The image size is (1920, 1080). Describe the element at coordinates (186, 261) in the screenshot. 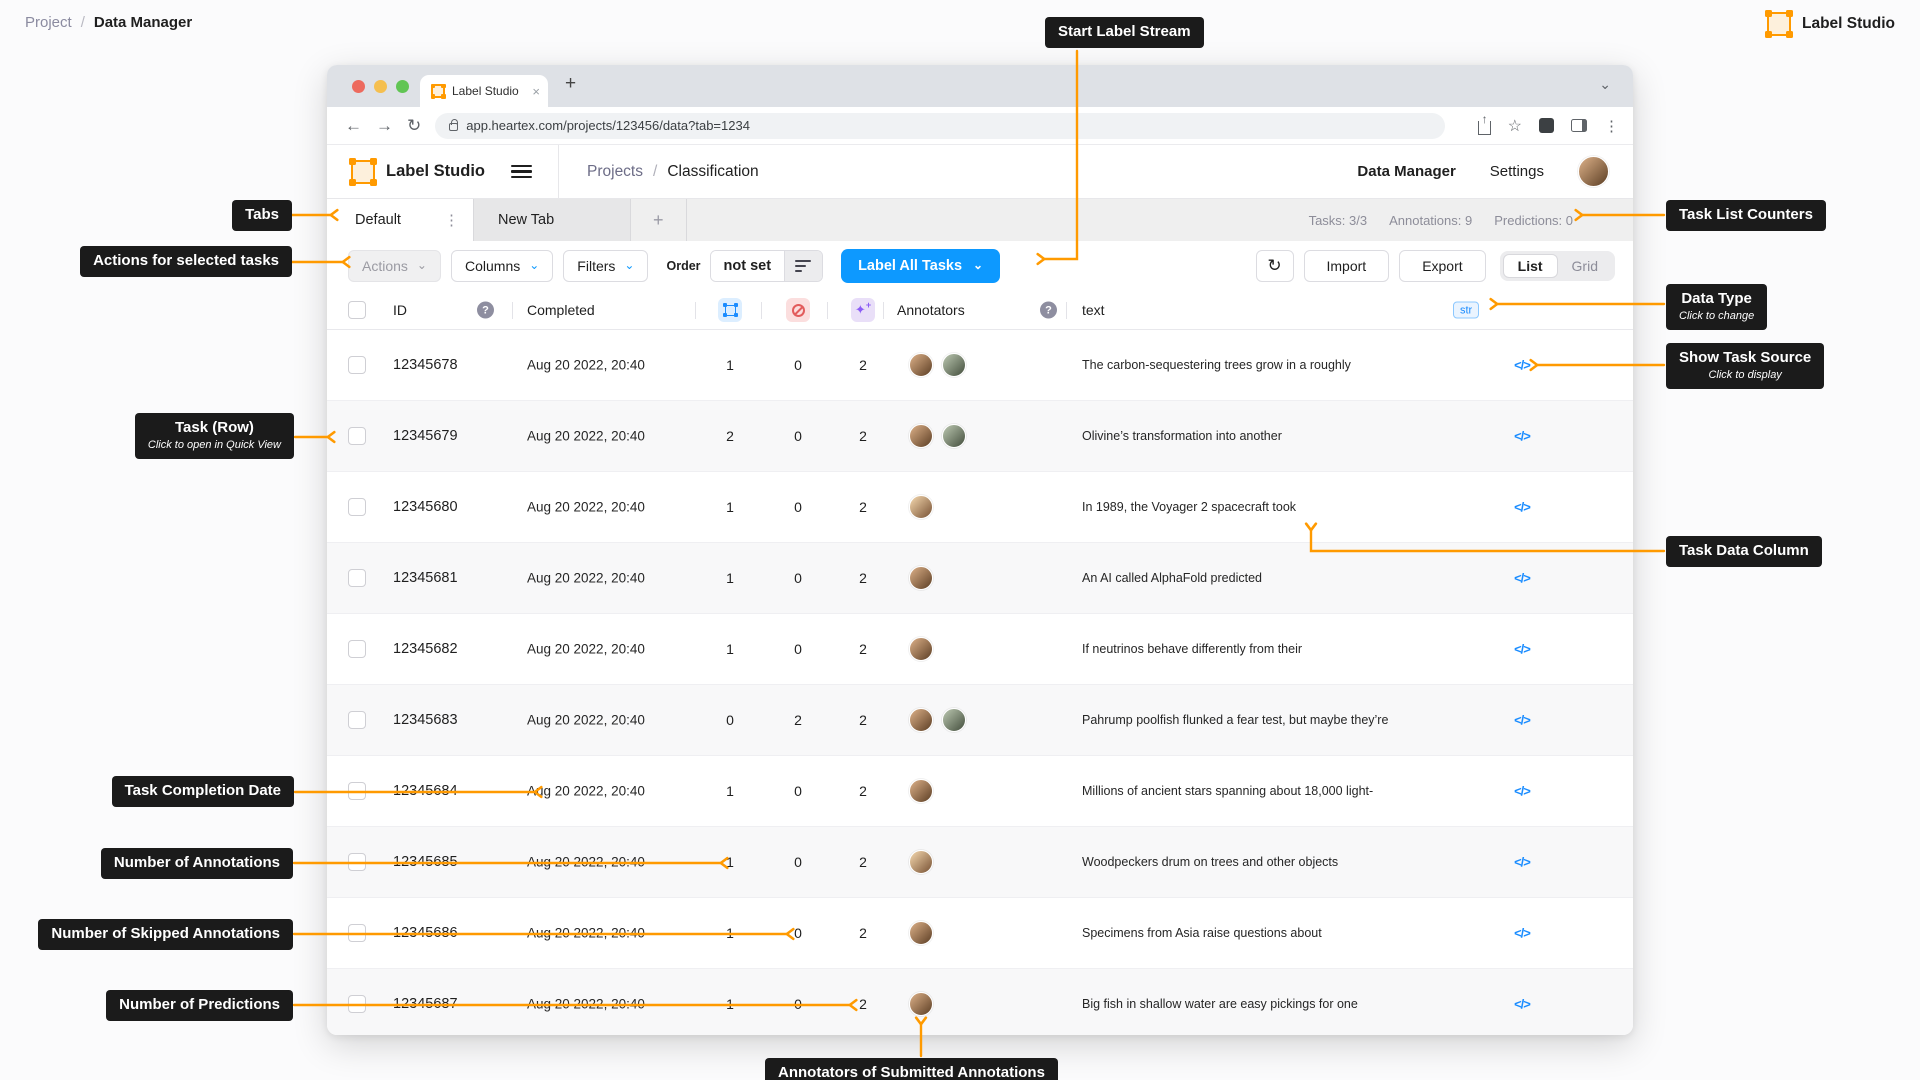

I see `callout-actions: Actions for selected tasks` at that location.